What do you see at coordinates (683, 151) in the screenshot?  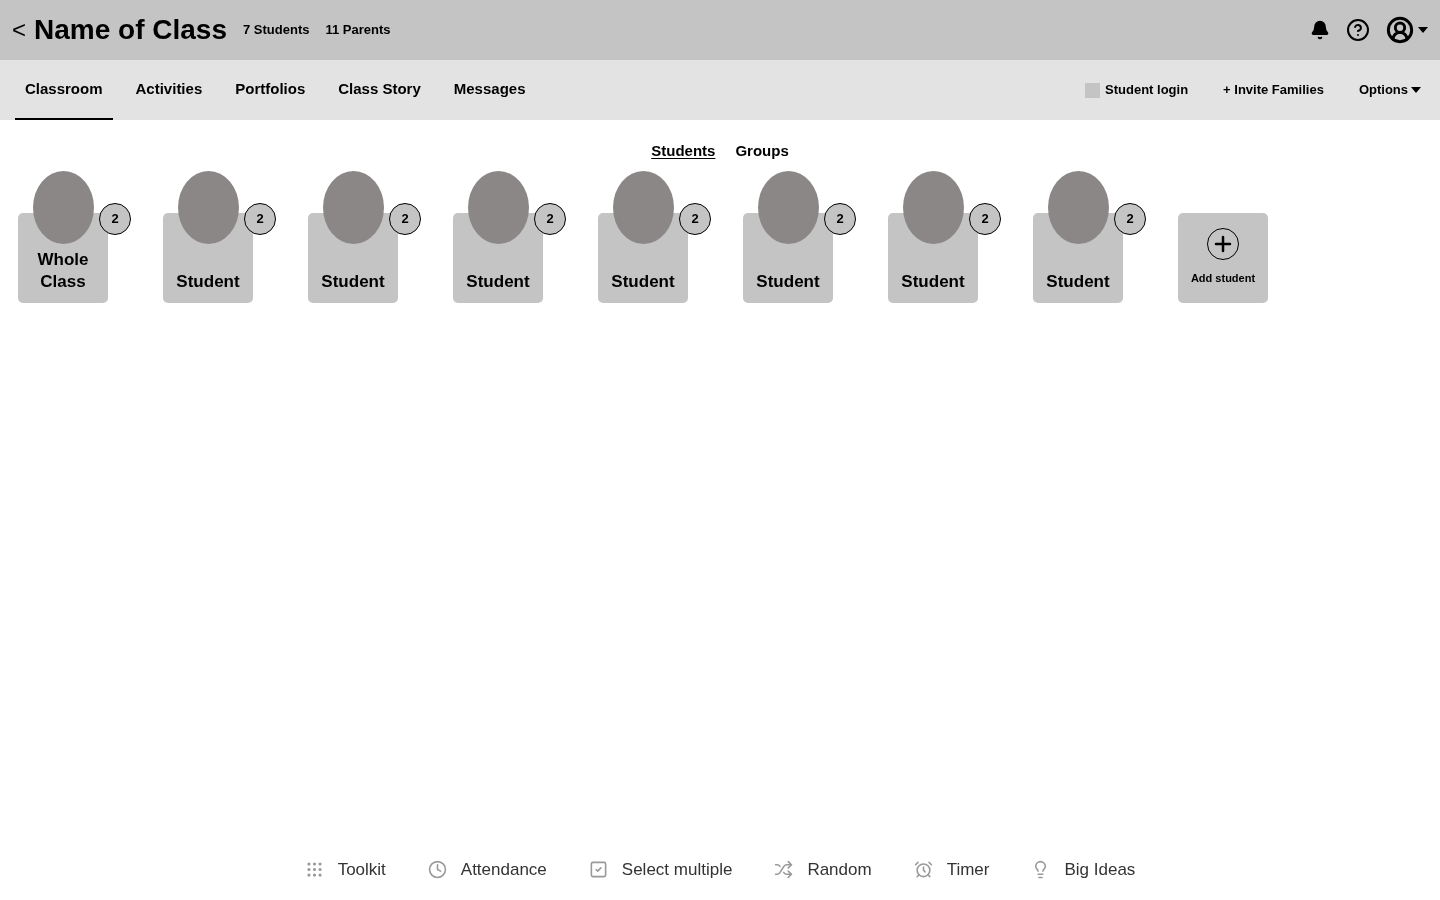 I see `view-tab: Students` at bounding box center [683, 151].